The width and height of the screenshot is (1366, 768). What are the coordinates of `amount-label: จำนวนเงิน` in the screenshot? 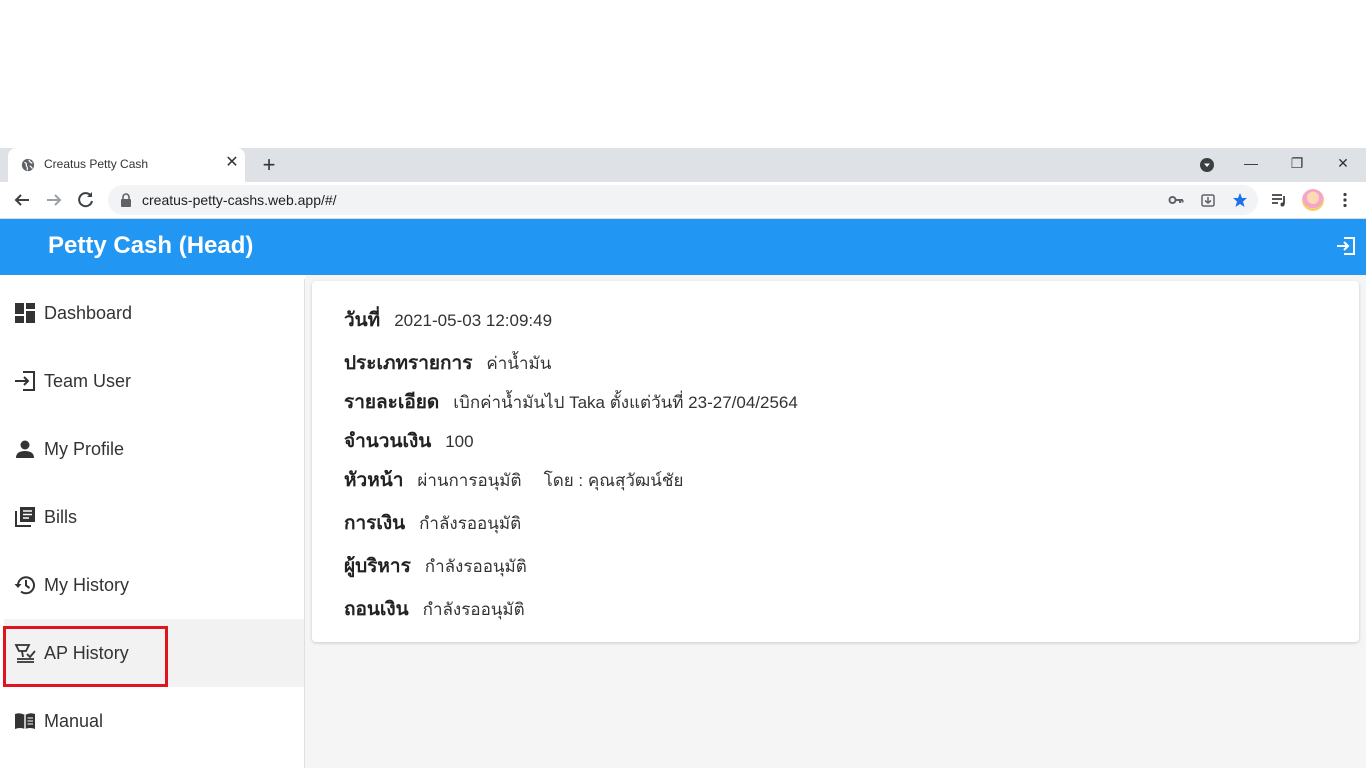 It's located at (388, 441).